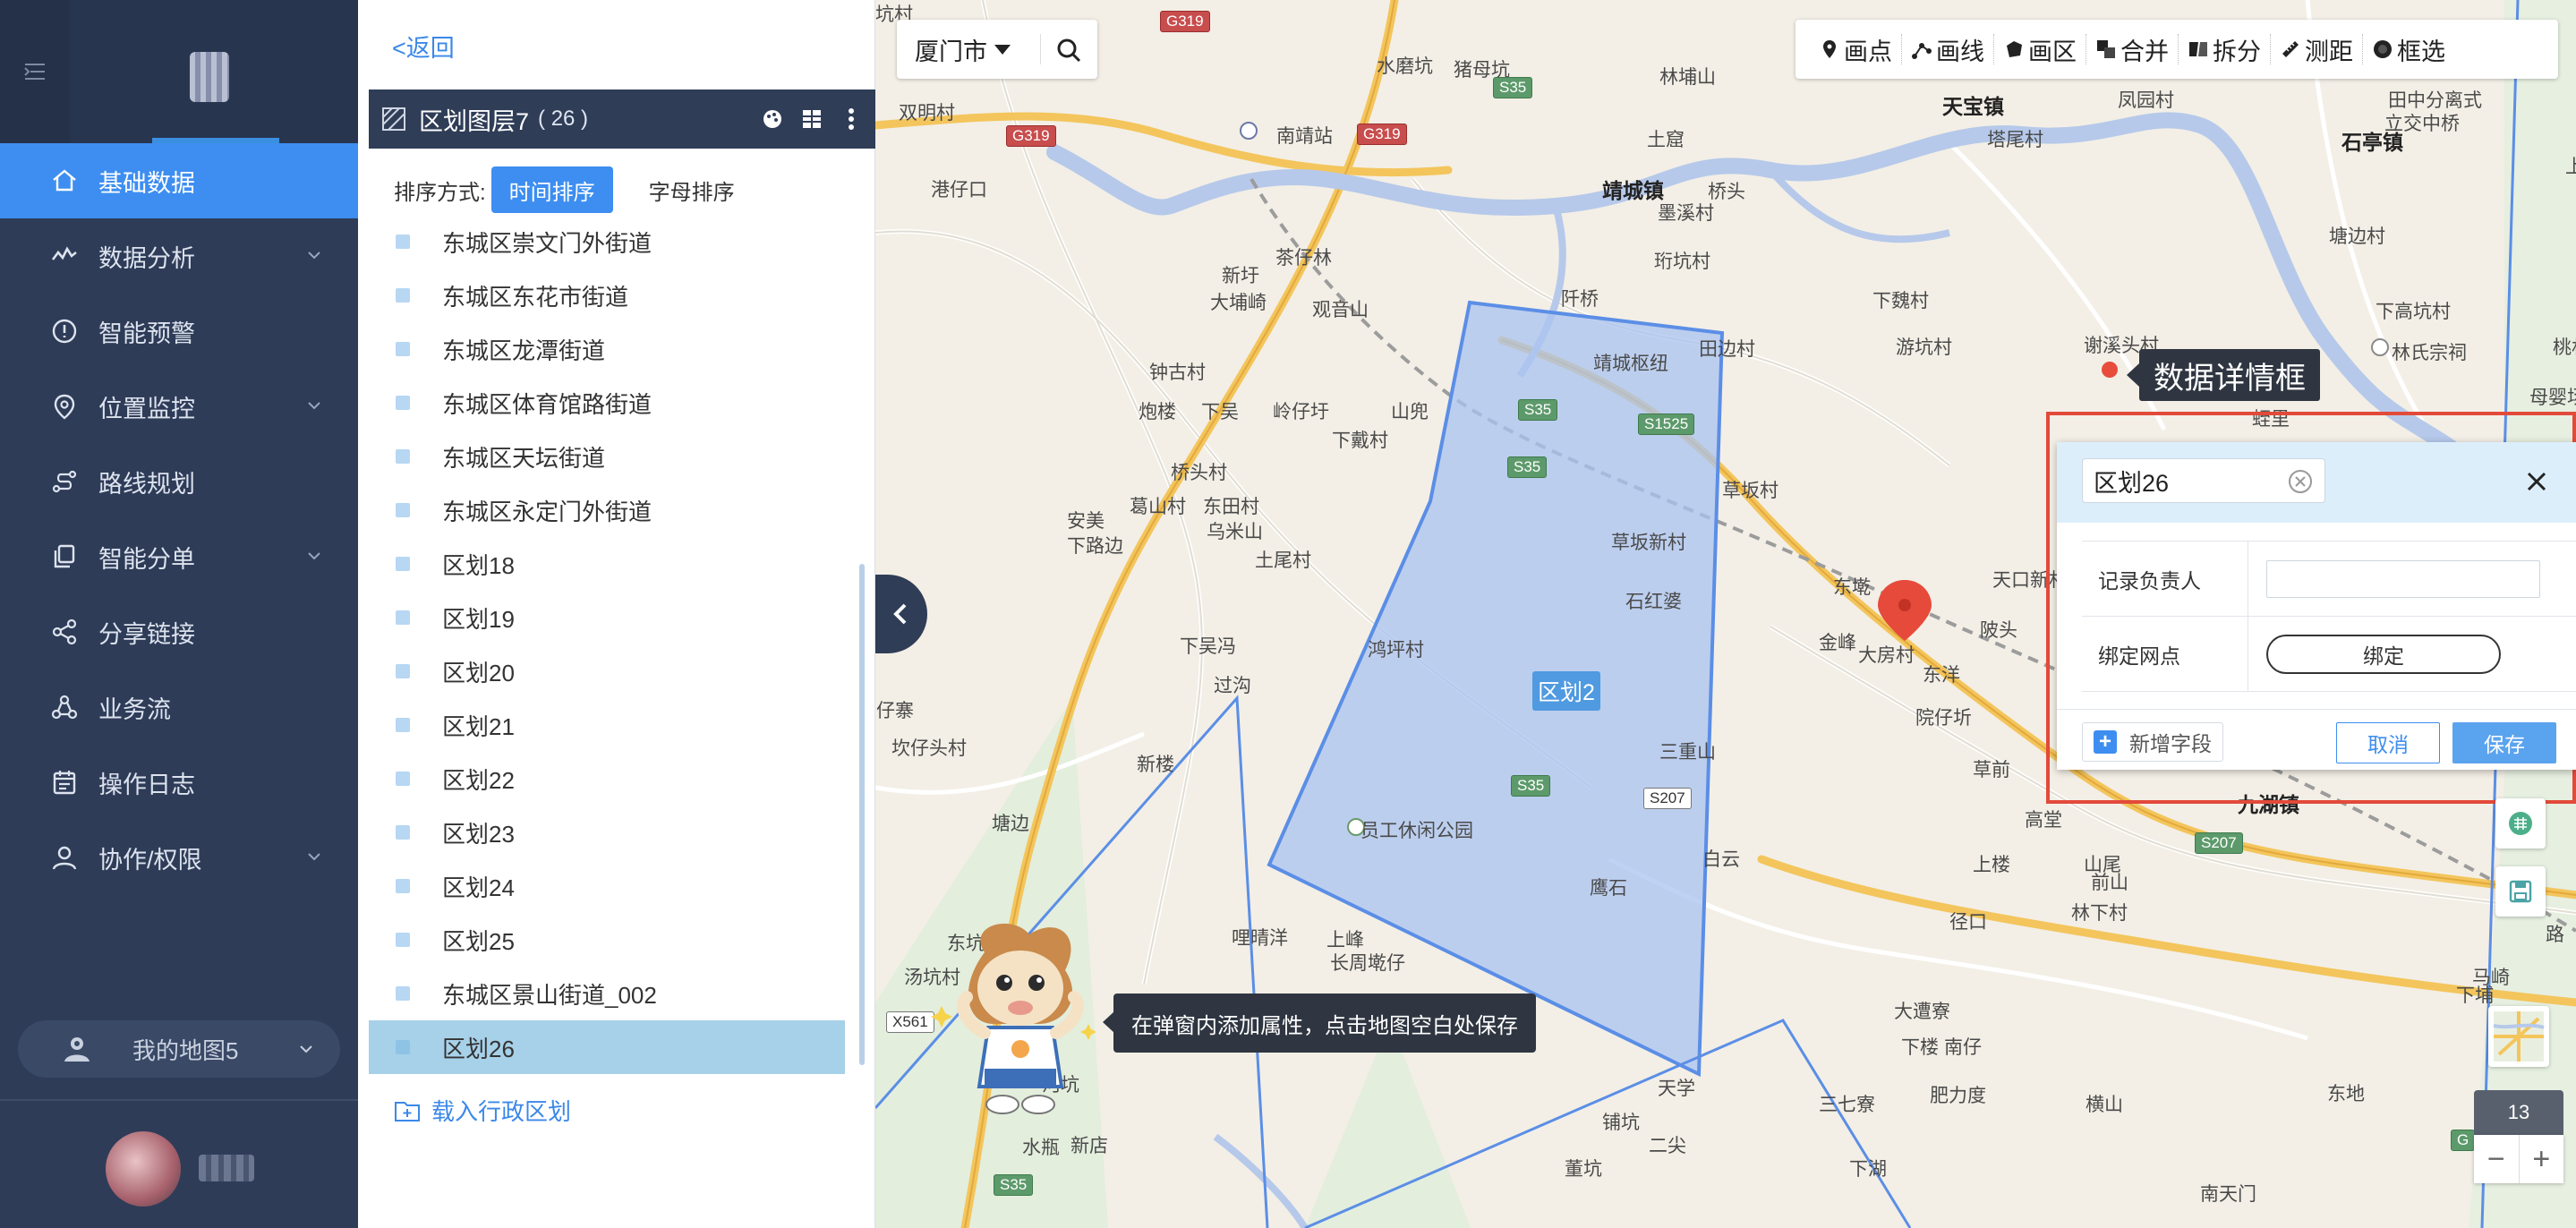 The image size is (2576, 1228). Describe the element at coordinates (2228, 1194) in the screenshot. I see `place-label: 南天门` at that location.